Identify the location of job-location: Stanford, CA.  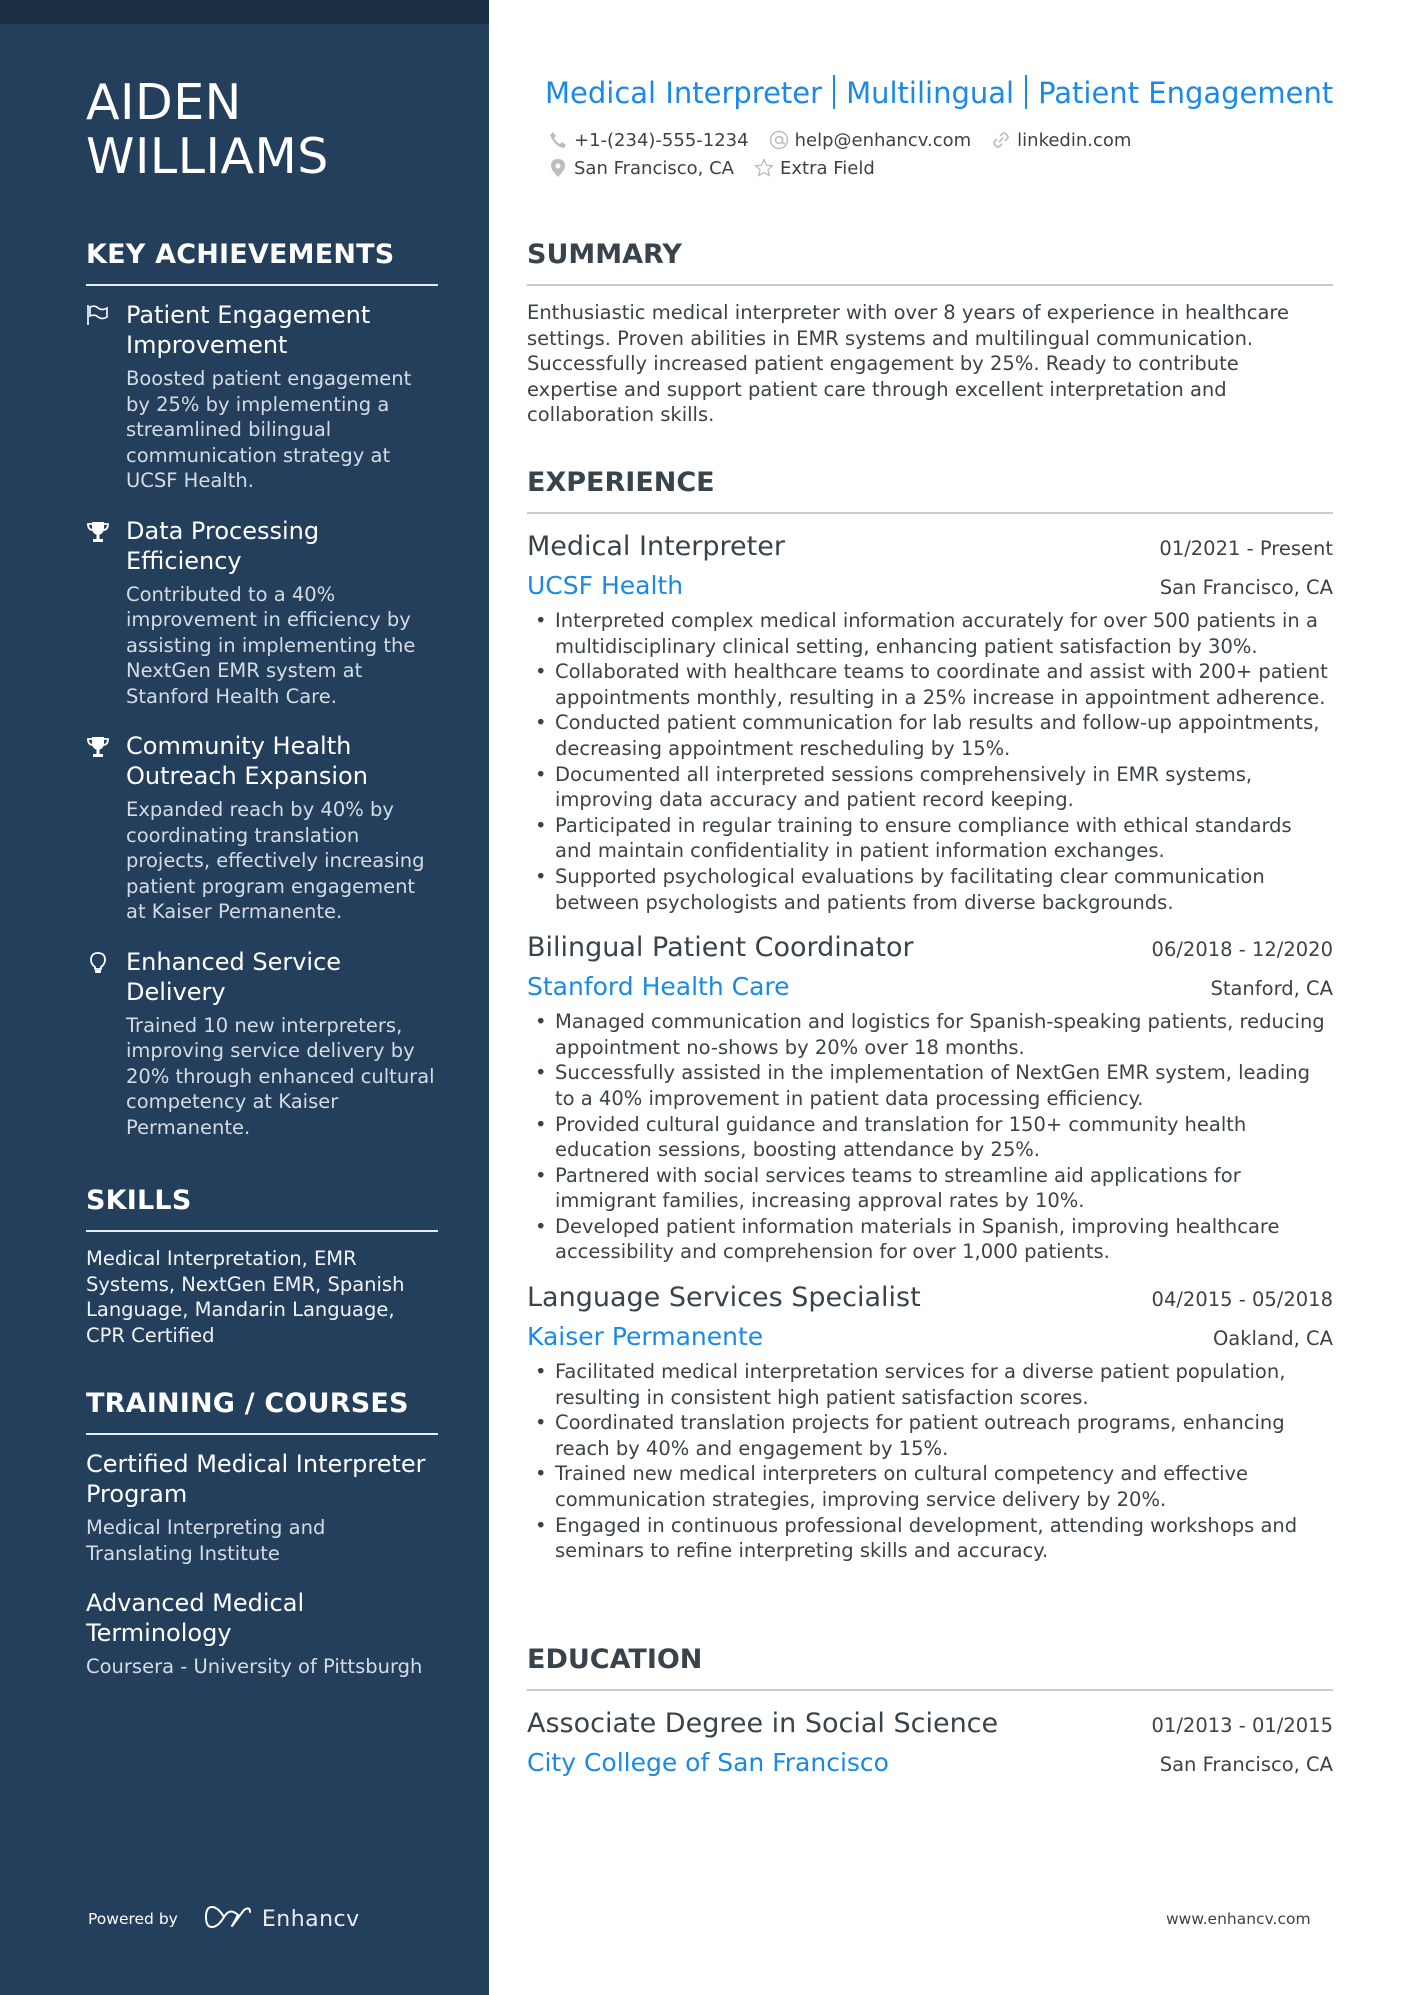
(1271, 989).